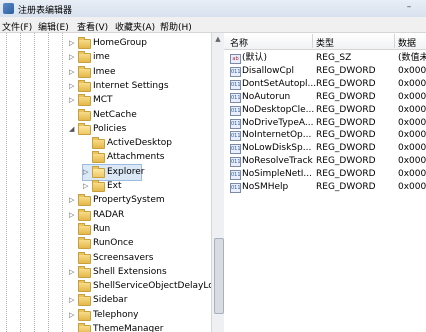 The height and width of the screenshot is (332, 426). Describe the element at coordinates (325, 187) in the screenshot. I see `value-row: 011NoSMHelp REG_DWORD 0x0000` at that location.